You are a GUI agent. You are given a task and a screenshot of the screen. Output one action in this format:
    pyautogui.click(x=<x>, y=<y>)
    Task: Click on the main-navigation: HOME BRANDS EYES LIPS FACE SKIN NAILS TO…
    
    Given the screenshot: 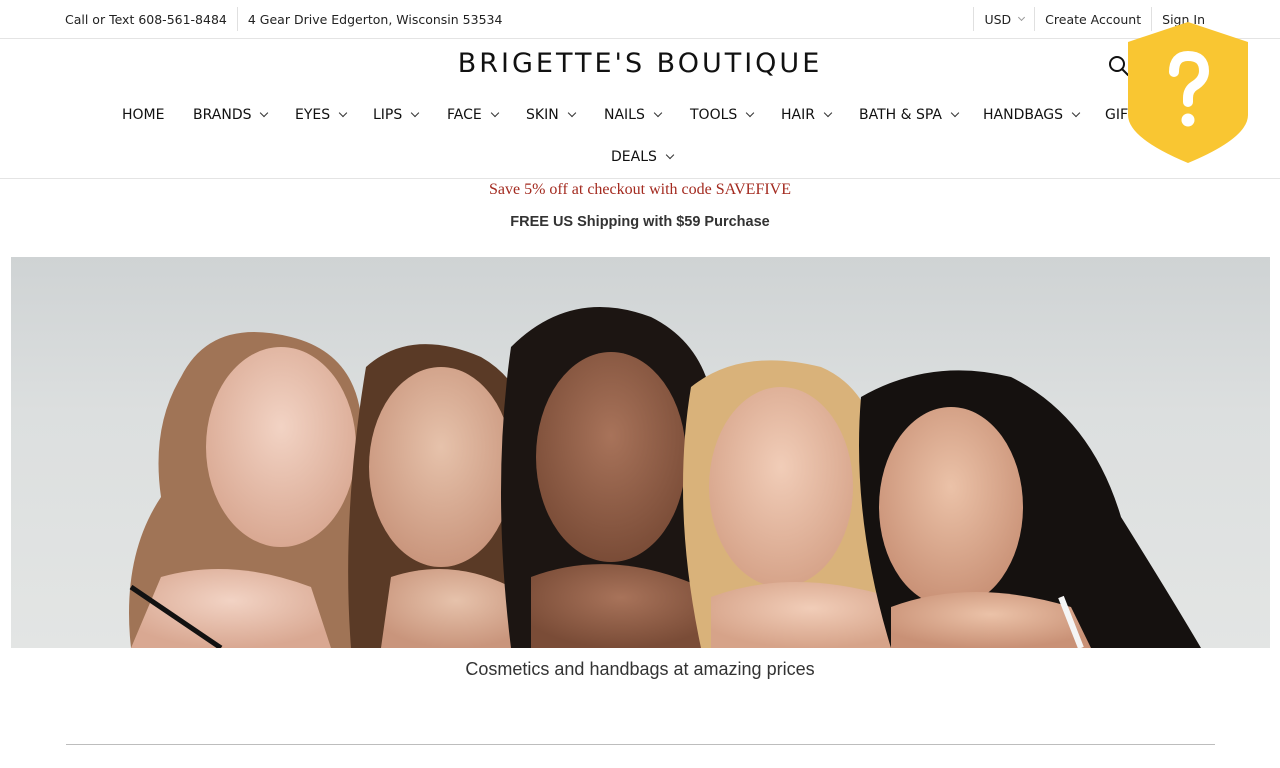 What is the action you would take?
    pyautogui.click(x=640, y=115)
    